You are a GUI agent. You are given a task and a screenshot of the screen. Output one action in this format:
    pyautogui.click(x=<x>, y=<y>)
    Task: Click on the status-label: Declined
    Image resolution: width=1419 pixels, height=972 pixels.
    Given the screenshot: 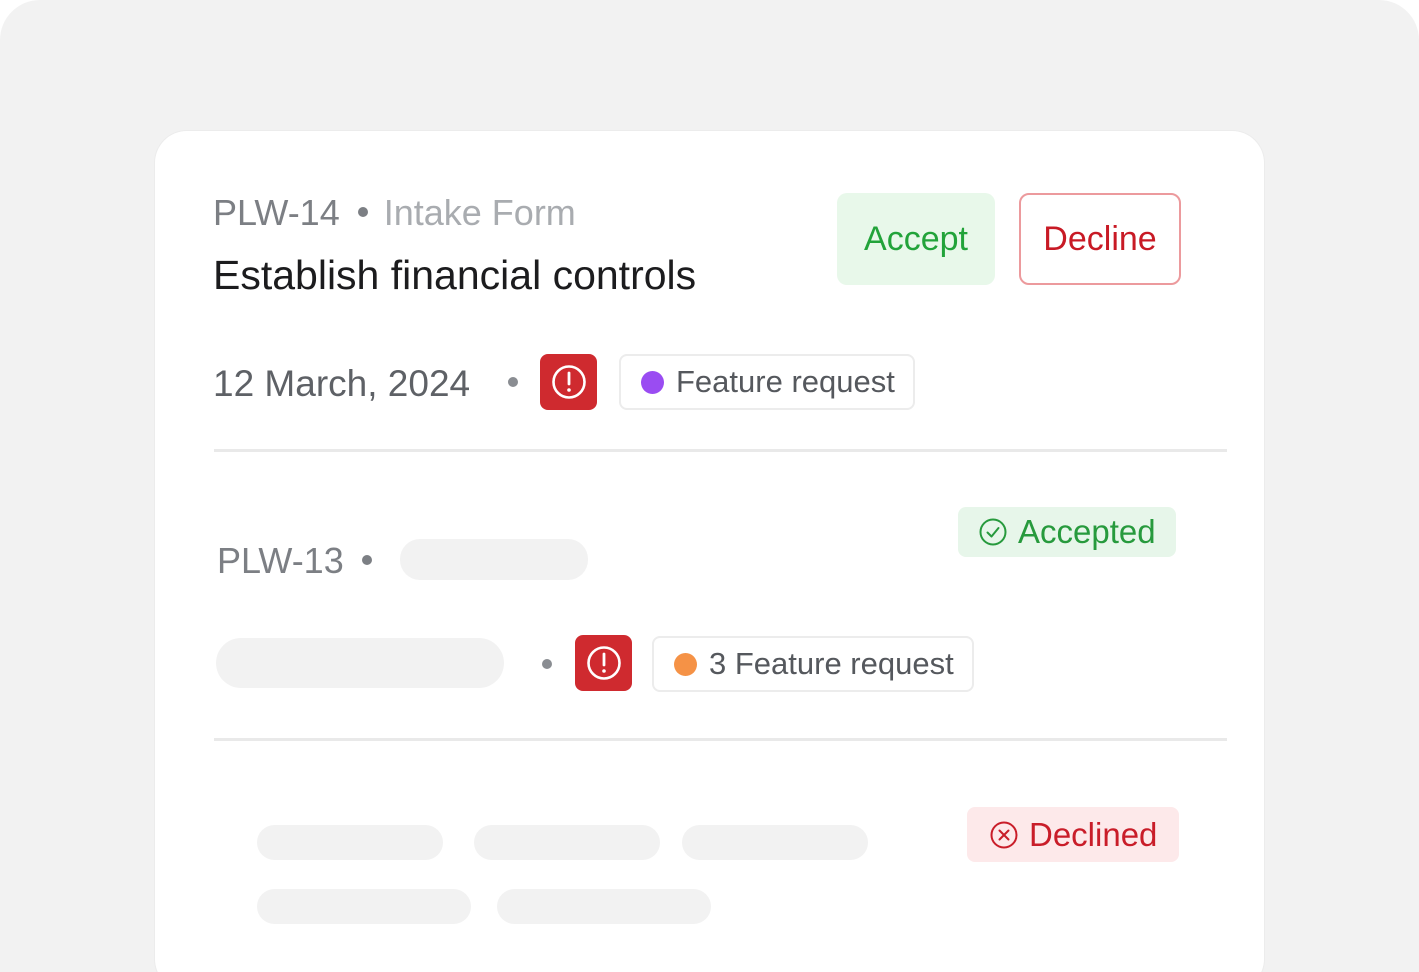 What is the action you would take?
    pyautogui.click(x=1093, y=834)
    